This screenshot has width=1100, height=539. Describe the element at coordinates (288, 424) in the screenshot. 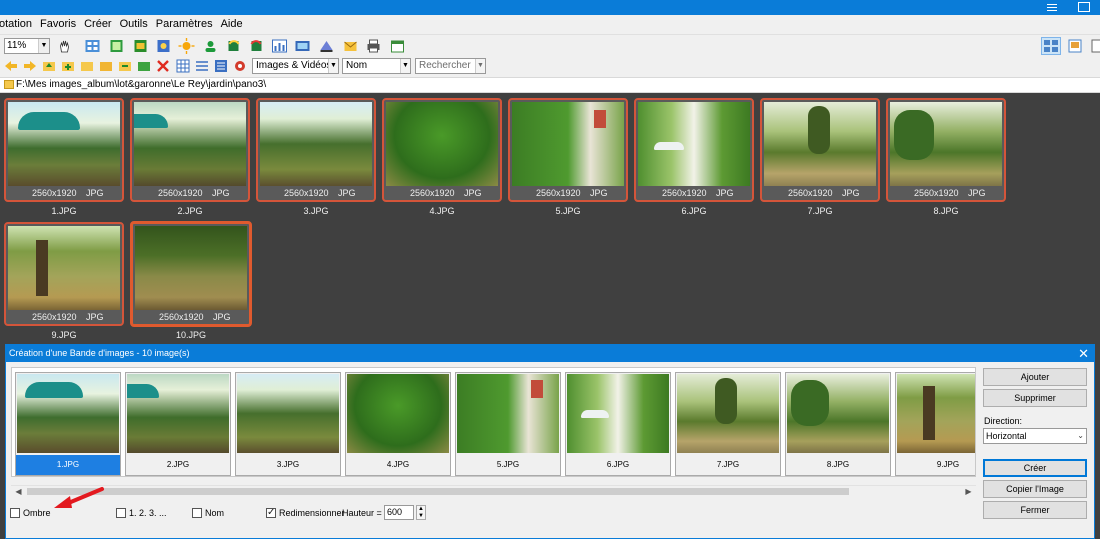

I see `strip-item-3: 3.JPG` at that location.